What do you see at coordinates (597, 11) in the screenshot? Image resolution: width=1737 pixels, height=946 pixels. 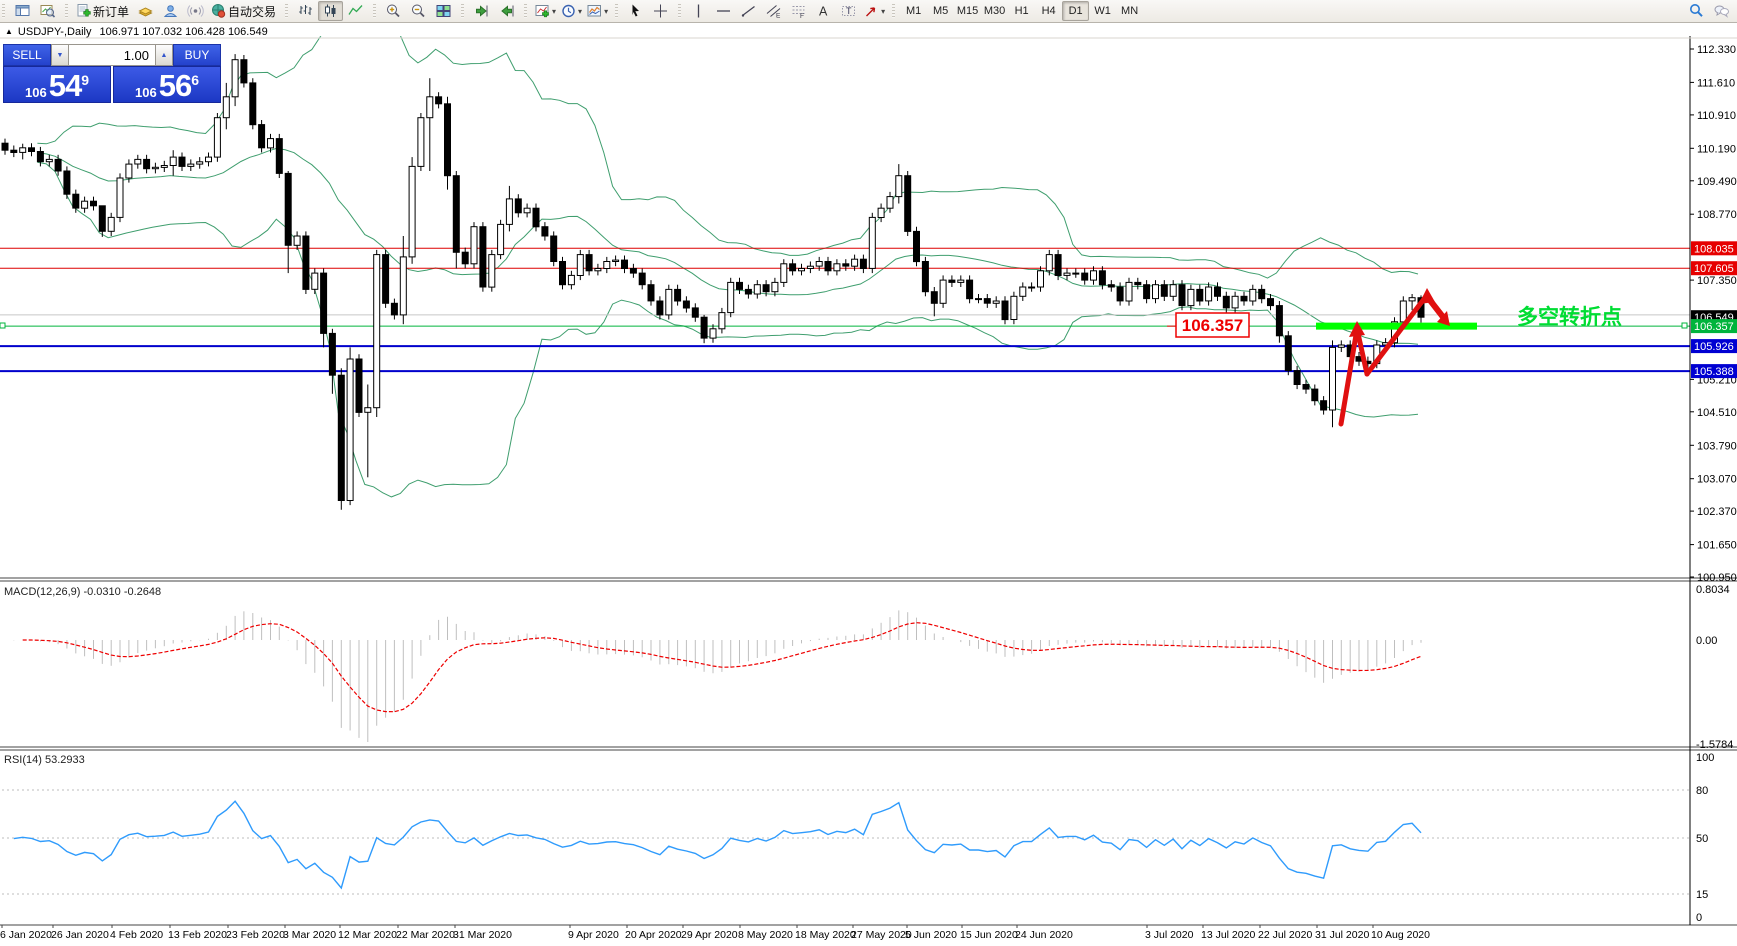 I see `templates-button: ▾` at bounding box center [597, 11].